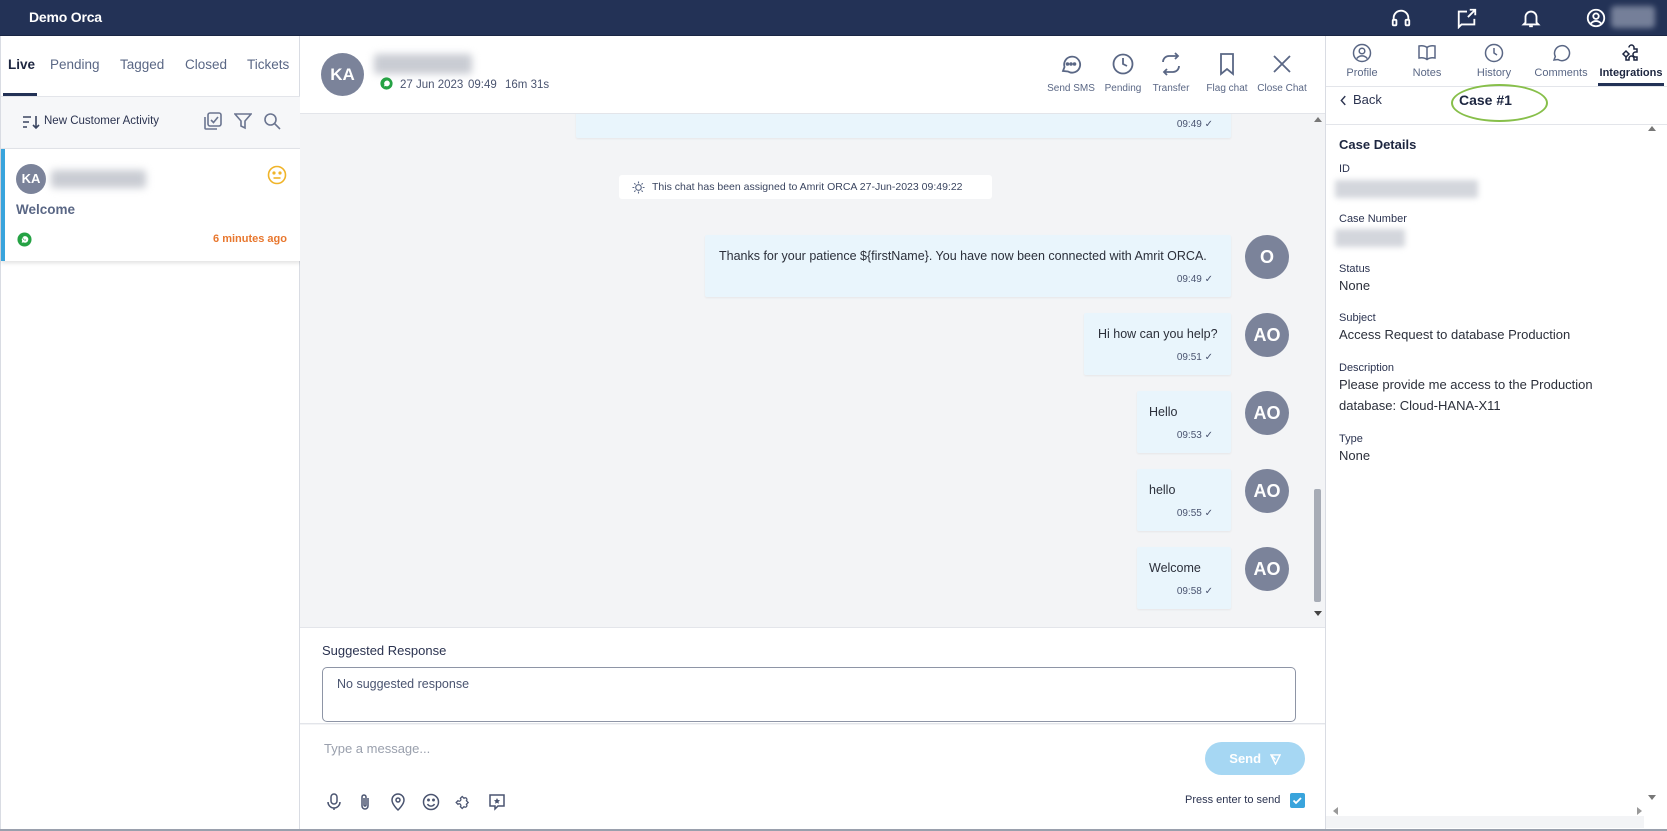 The width and height of the screenshot is (1667, 831). Describe the element at coordinates (482, 85) in the screenshot. I see `chat-start-time: 09:49` at that location.